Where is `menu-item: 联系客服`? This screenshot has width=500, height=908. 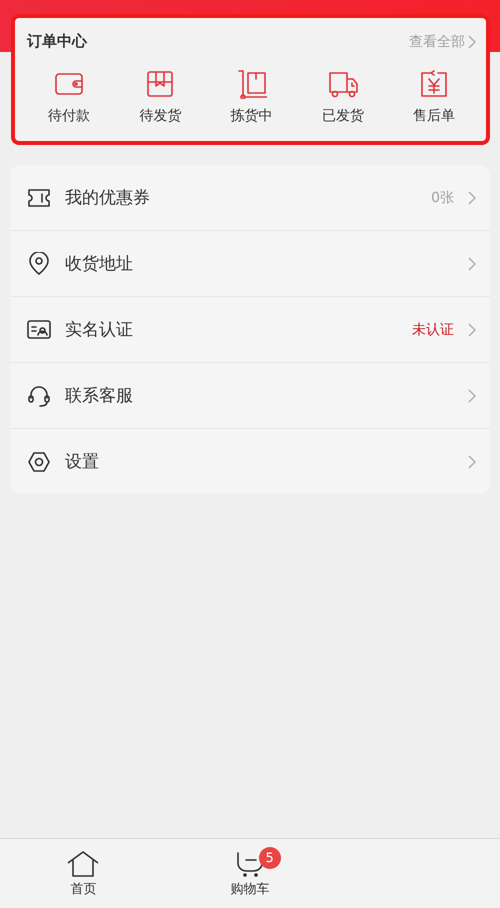
menu-item: 联系客服 is located at coordinates (259, 395).